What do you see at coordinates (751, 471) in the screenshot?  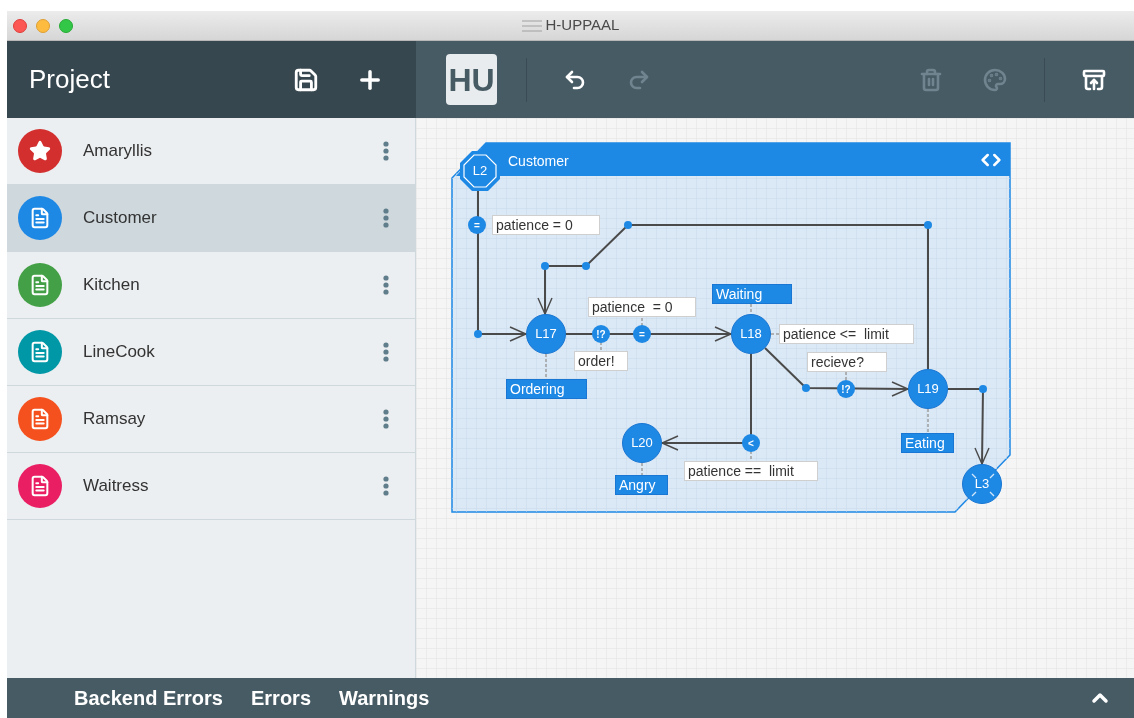 I see `edge-label: patience == limit` at bounding box center [751, 471].